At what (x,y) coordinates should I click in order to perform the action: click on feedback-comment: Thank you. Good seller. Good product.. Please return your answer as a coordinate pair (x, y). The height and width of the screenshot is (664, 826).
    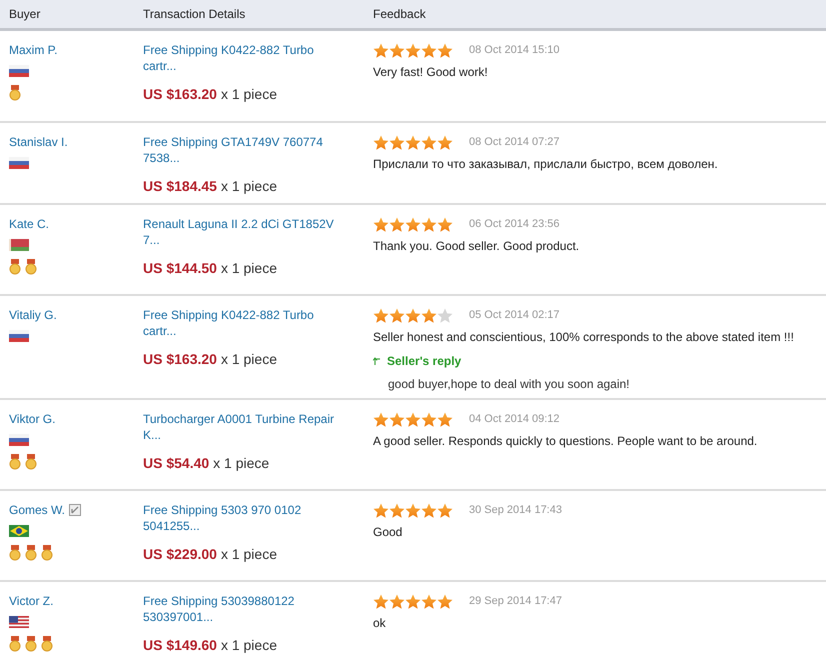
    Looking at the image, I should click on (476, 246).